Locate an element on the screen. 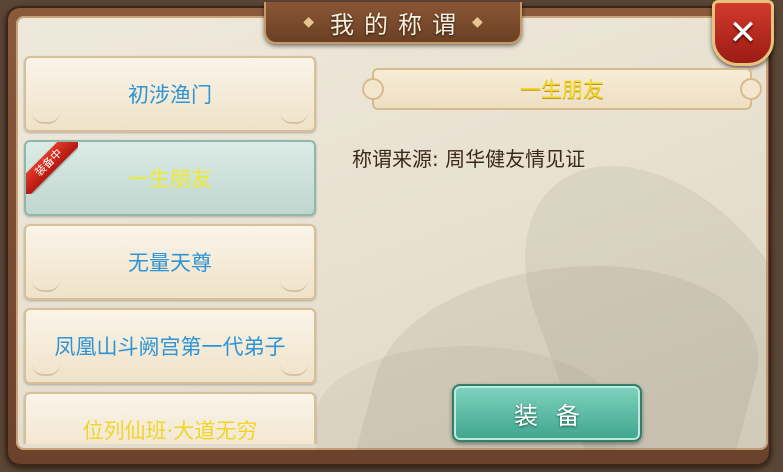 The height and width of the screenshot is (472, 783). title-item: 初涉渔门 is located at coordinates (170, 94).